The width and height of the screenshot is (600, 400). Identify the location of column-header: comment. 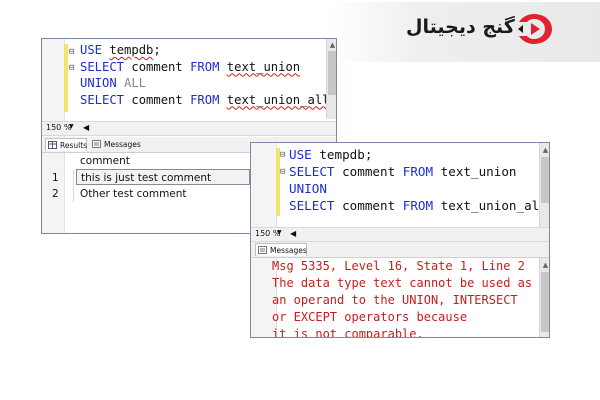
(140, 161).